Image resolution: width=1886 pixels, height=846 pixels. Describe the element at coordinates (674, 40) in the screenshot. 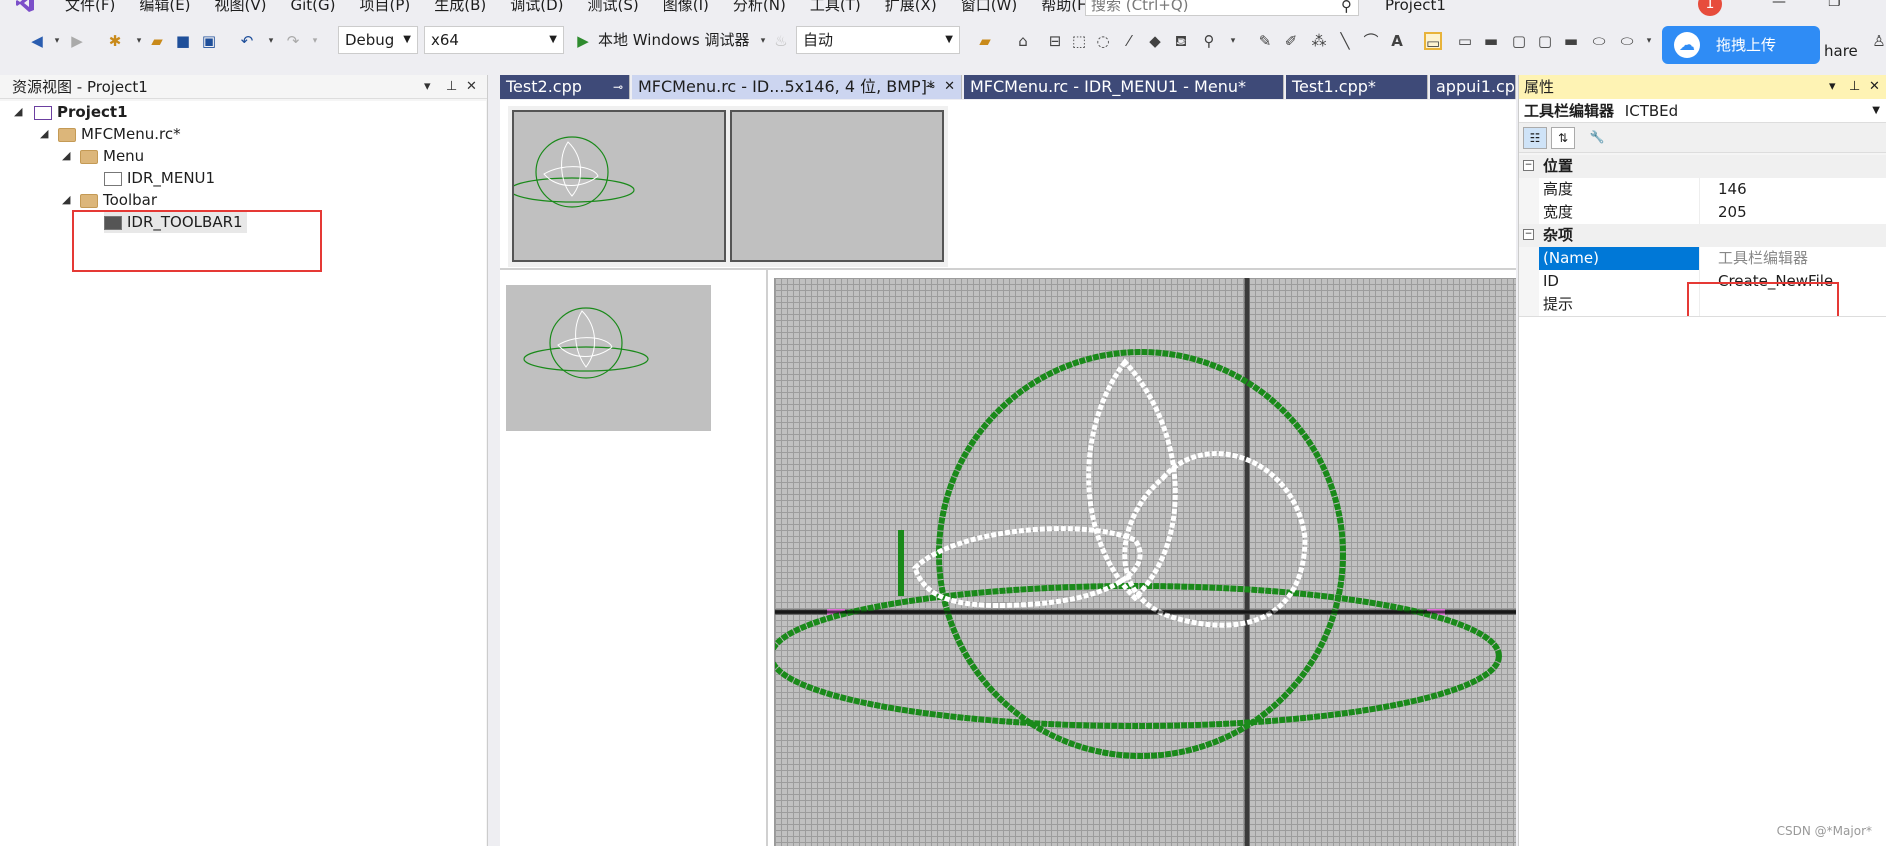

I see `run-debugger-button: 本地 Windows 调试器` at that location.